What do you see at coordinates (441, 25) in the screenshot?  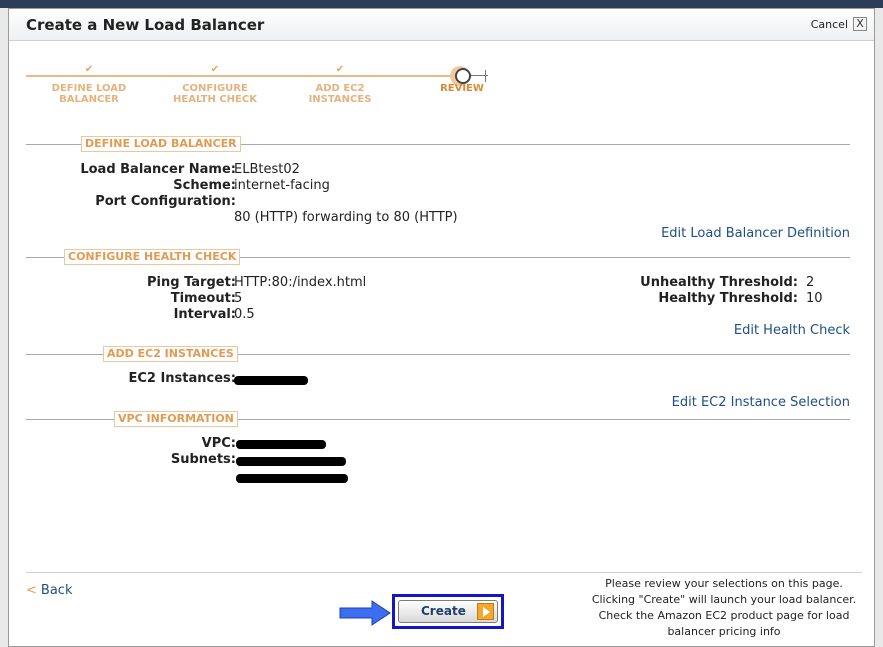 I see `dialog-titlebar: Create a New Load Balancer Cancel X` at bounding box center [441, 25].